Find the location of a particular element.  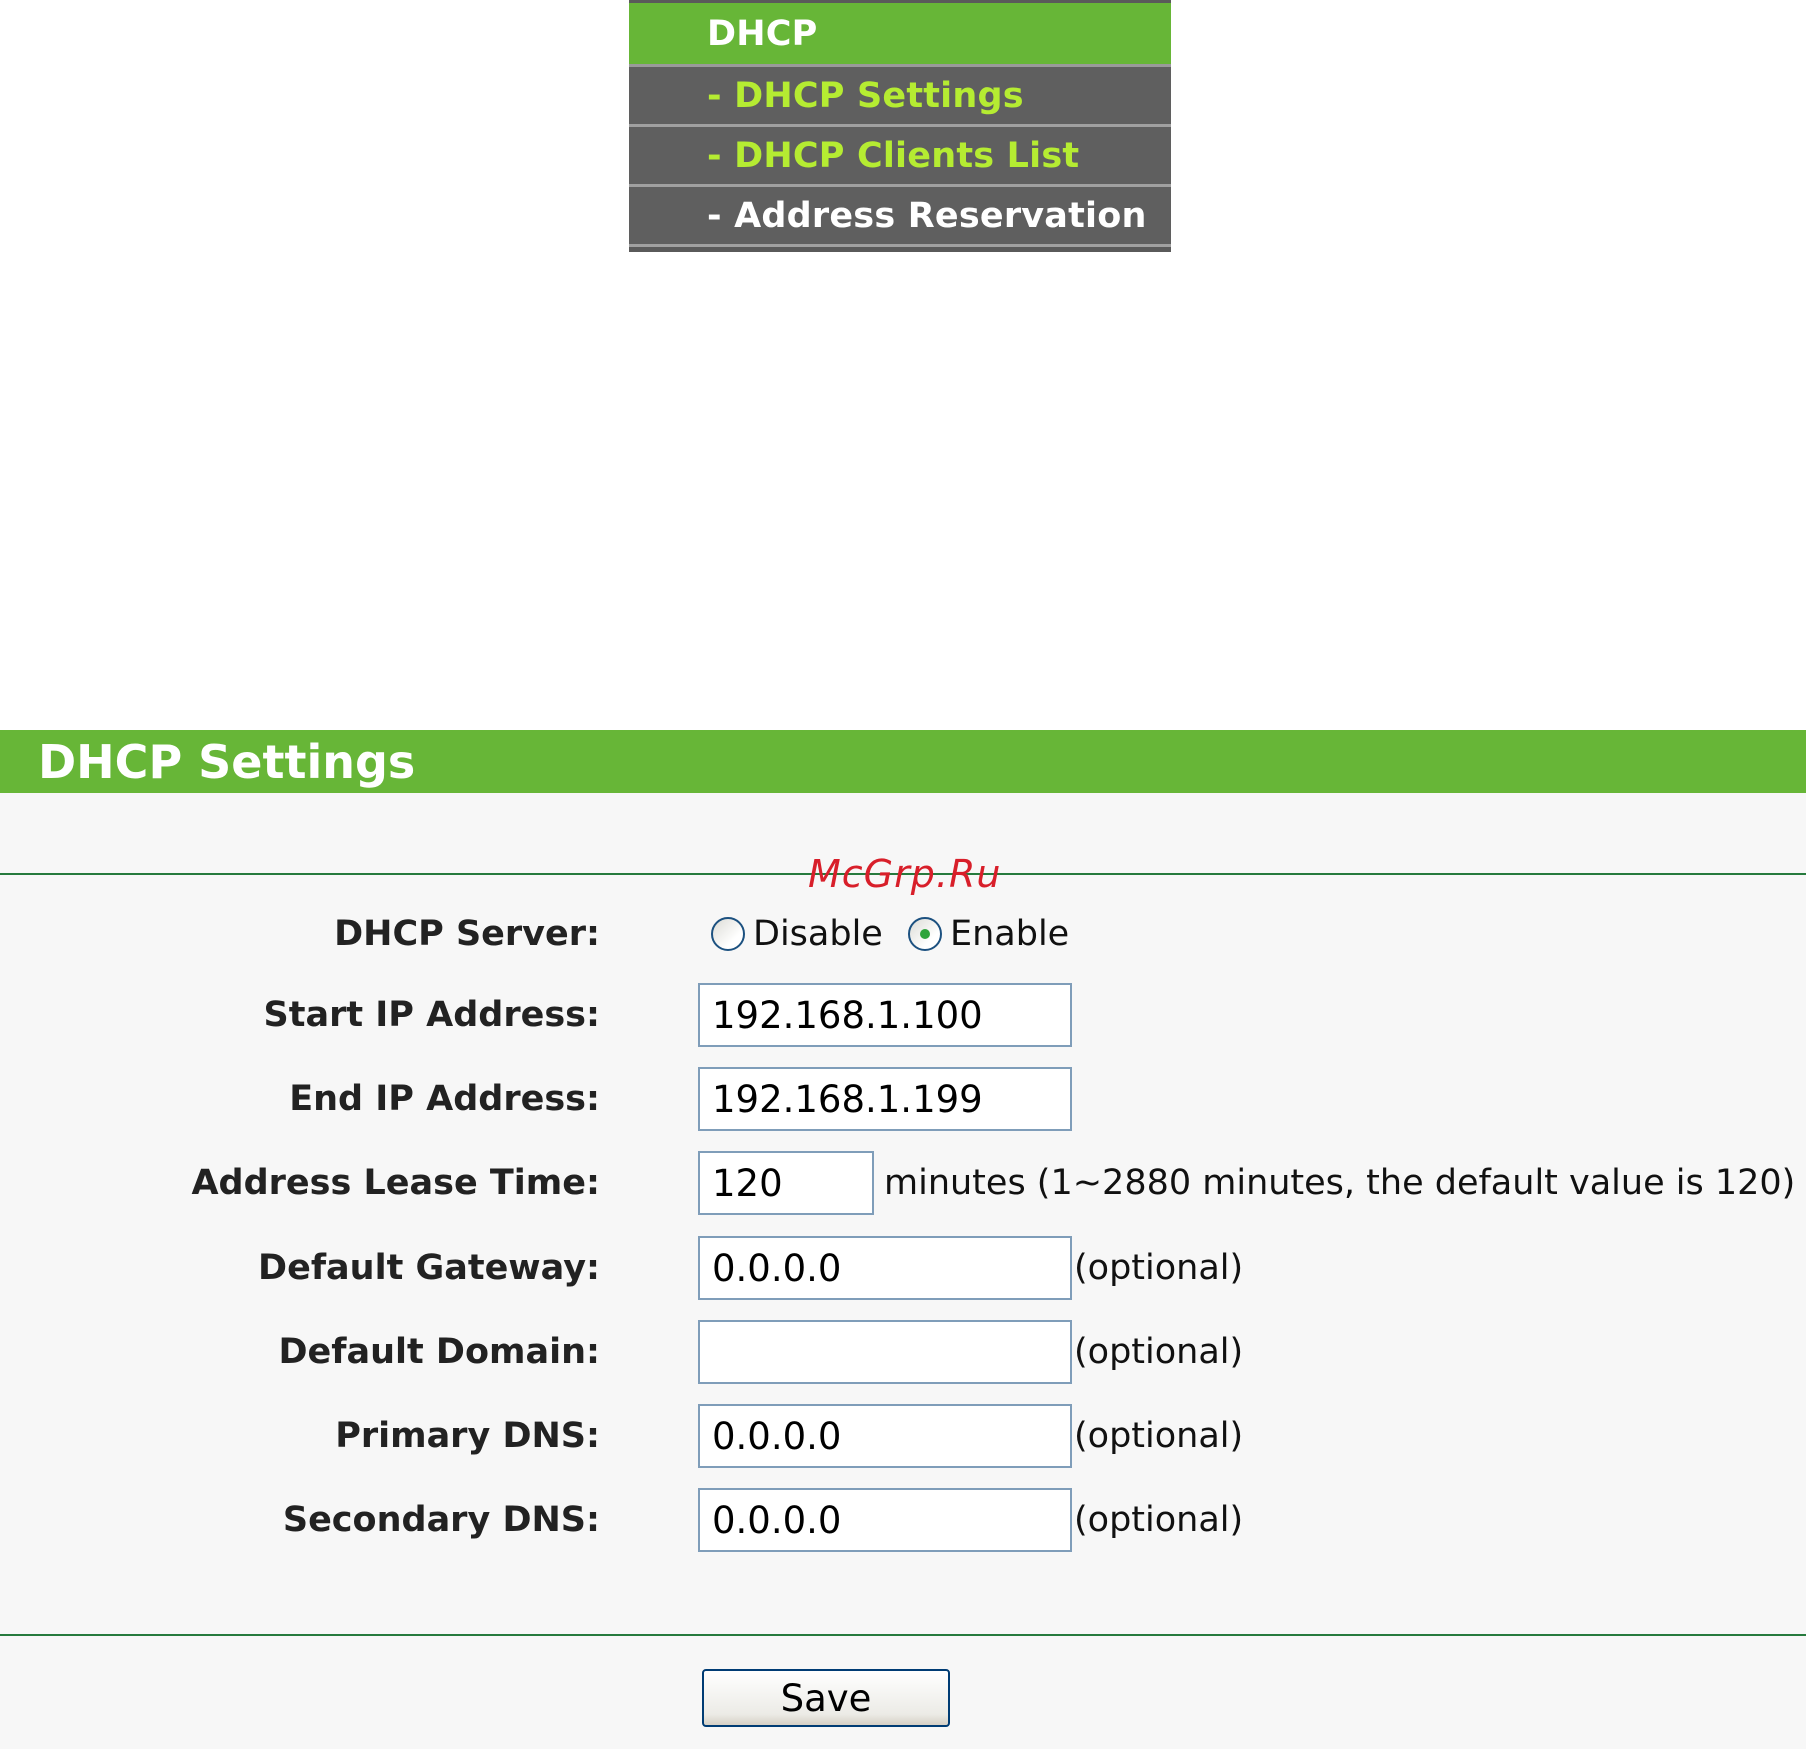

radio-enable-icon is located at coordinates (925, 934).